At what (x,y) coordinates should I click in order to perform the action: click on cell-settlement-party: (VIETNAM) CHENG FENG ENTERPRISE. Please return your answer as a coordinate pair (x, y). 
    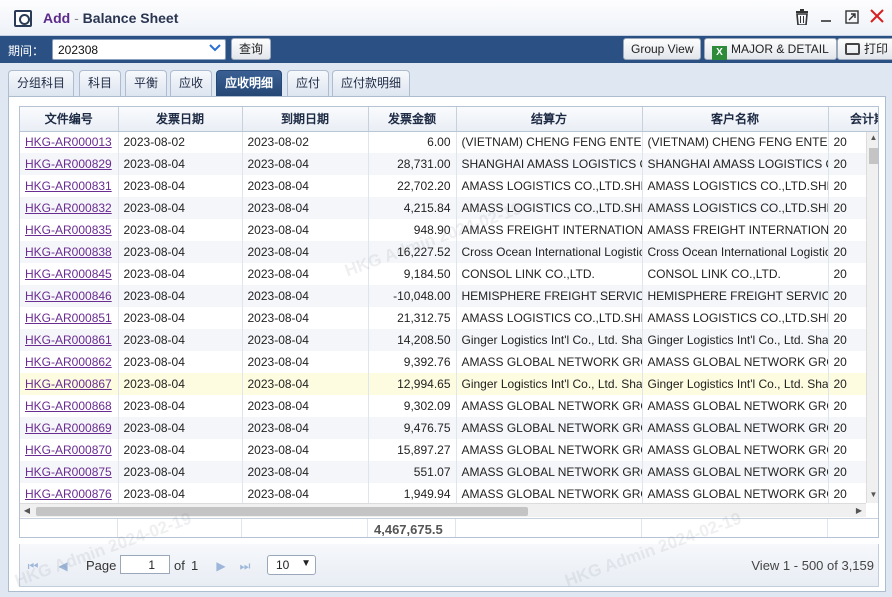
    Looking at the image, I should click on (549, 142).